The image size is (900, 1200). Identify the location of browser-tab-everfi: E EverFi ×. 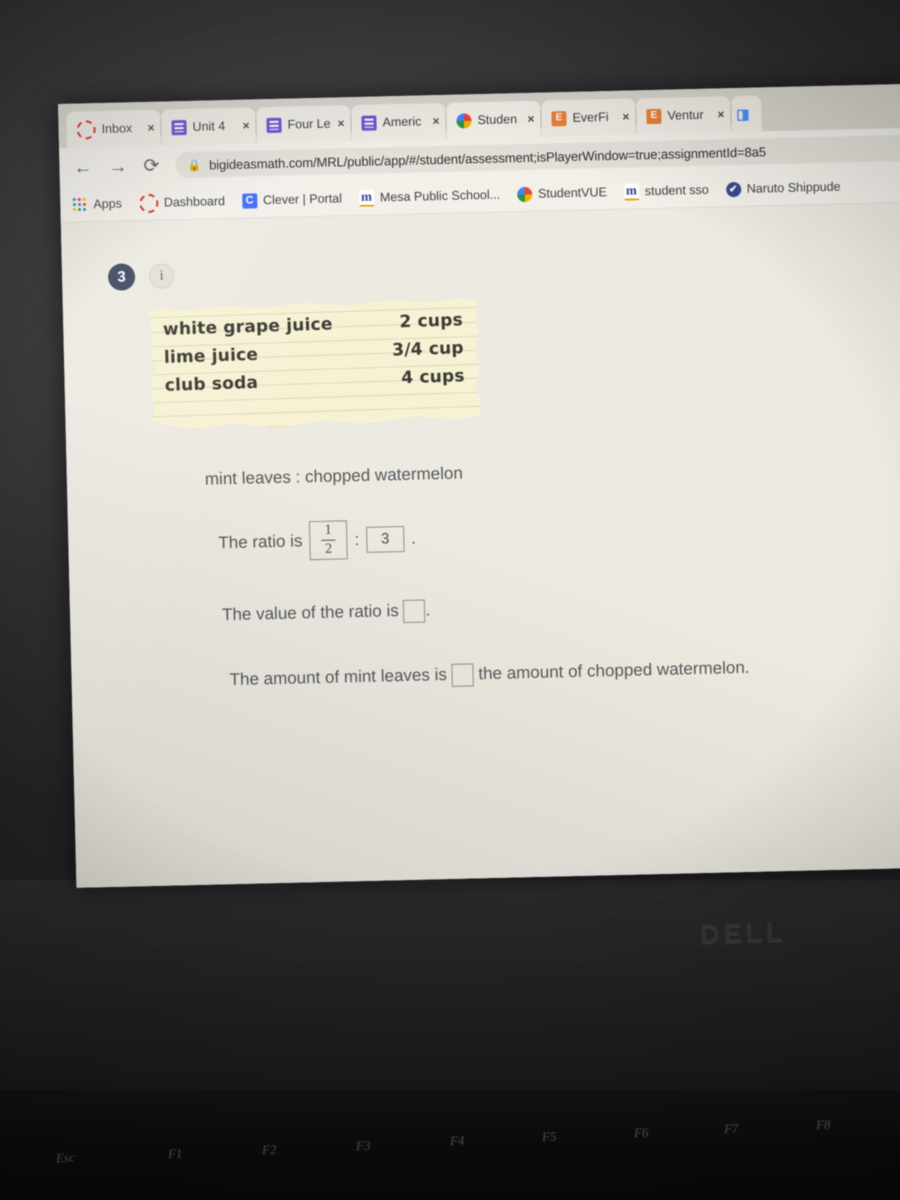
(588, 117).